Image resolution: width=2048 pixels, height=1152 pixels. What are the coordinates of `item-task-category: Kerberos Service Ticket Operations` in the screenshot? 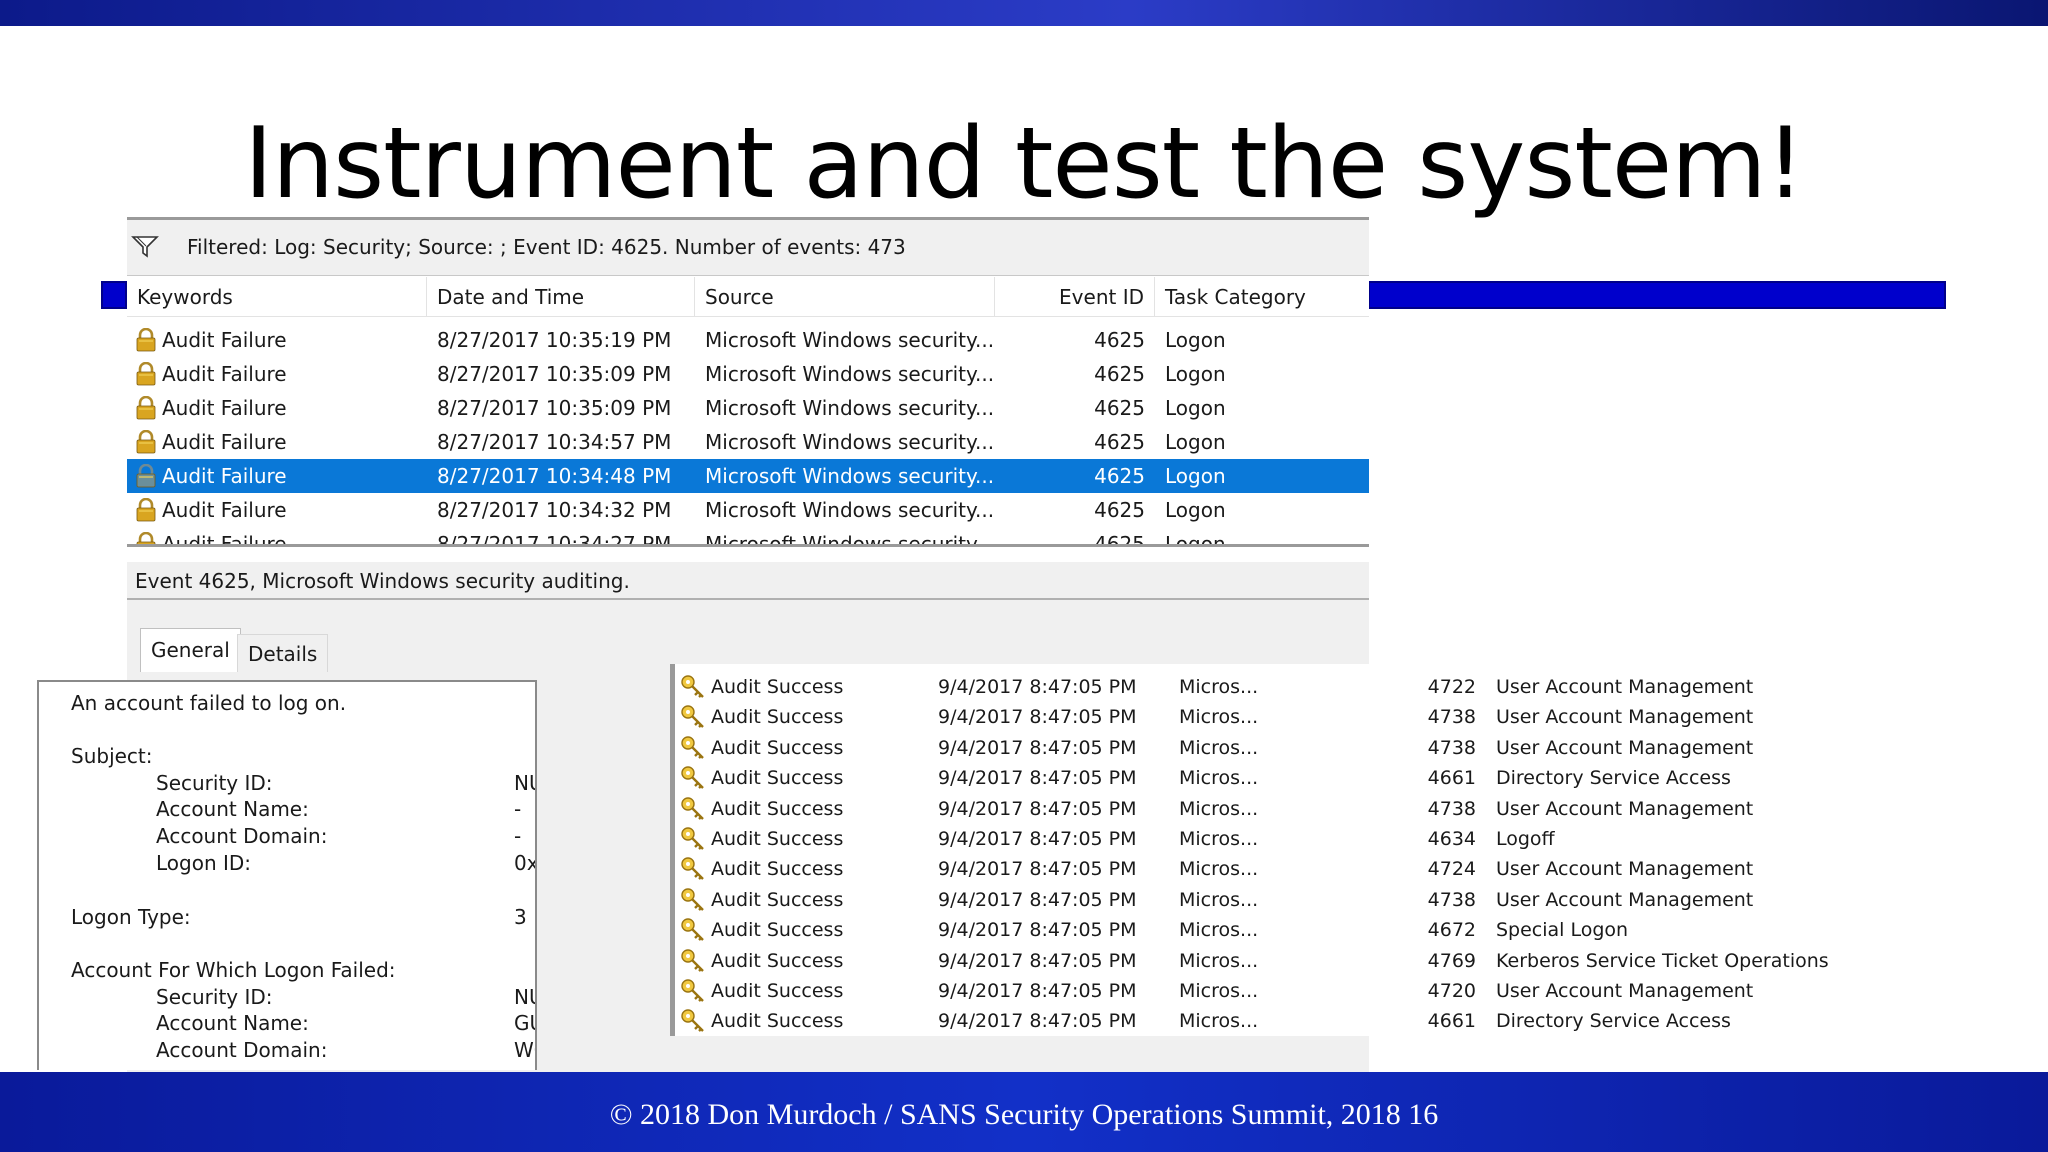 It's located at (1662, 960).